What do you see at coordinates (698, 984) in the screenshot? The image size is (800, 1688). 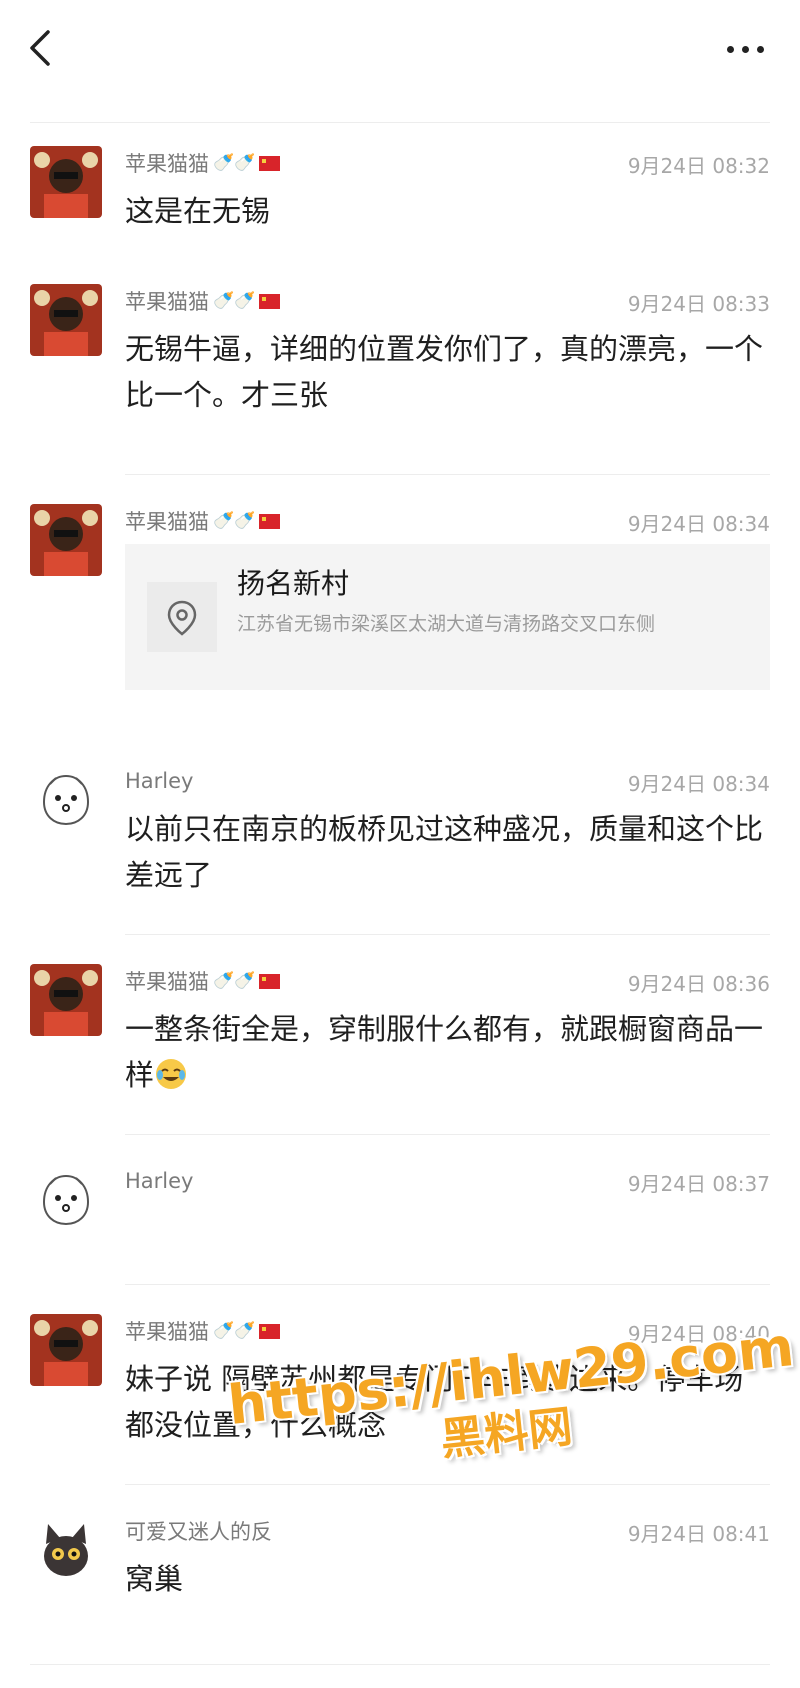 I see `timestamp: 9月24日 08:36` at bounding box center [698, 984].